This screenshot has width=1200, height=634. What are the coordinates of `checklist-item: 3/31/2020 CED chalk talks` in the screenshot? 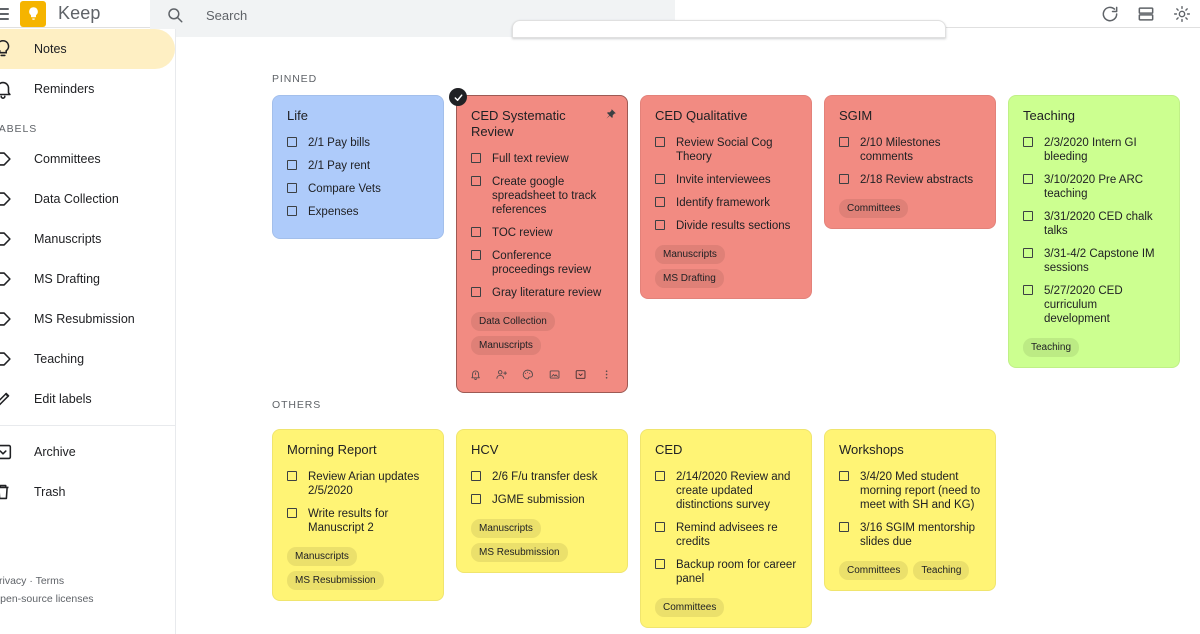 It's located at (1094, 224).